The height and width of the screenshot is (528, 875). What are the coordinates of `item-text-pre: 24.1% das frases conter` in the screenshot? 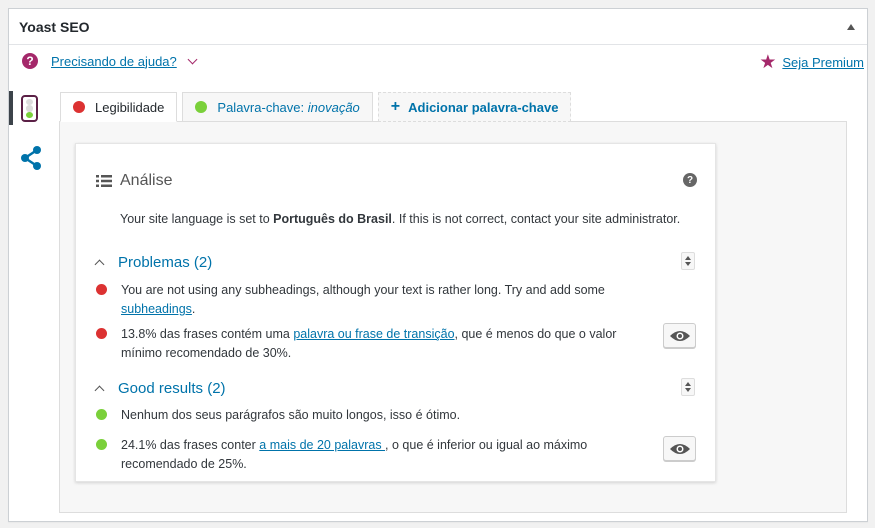 It's located at (190, 445).